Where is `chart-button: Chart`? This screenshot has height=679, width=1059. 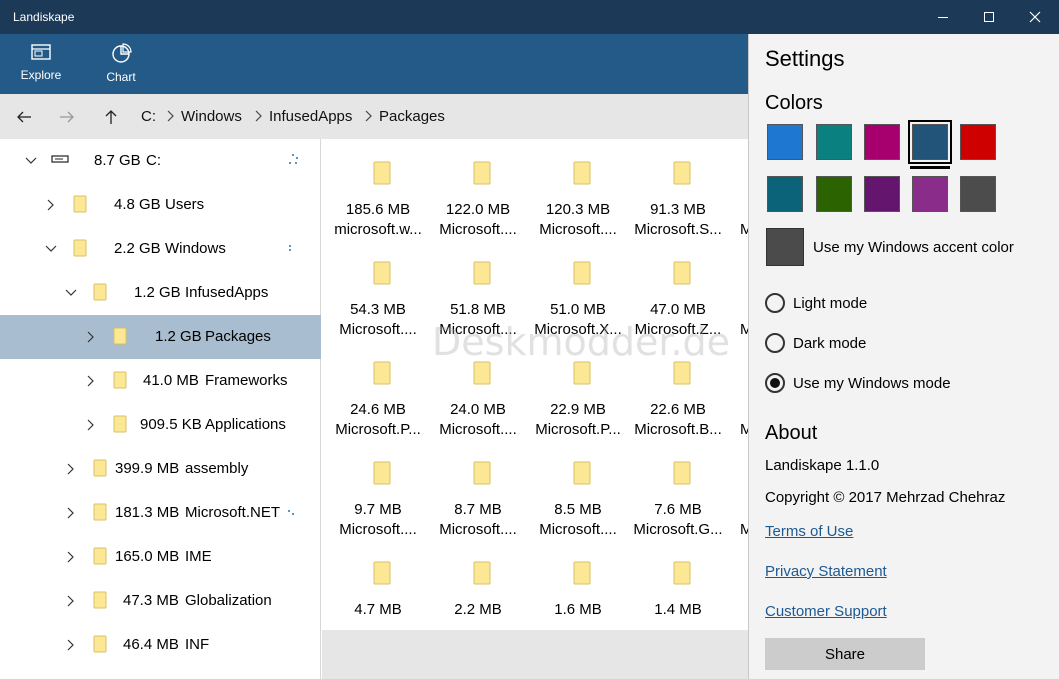 chart-button: Chart is located at coordinates (121, 66).